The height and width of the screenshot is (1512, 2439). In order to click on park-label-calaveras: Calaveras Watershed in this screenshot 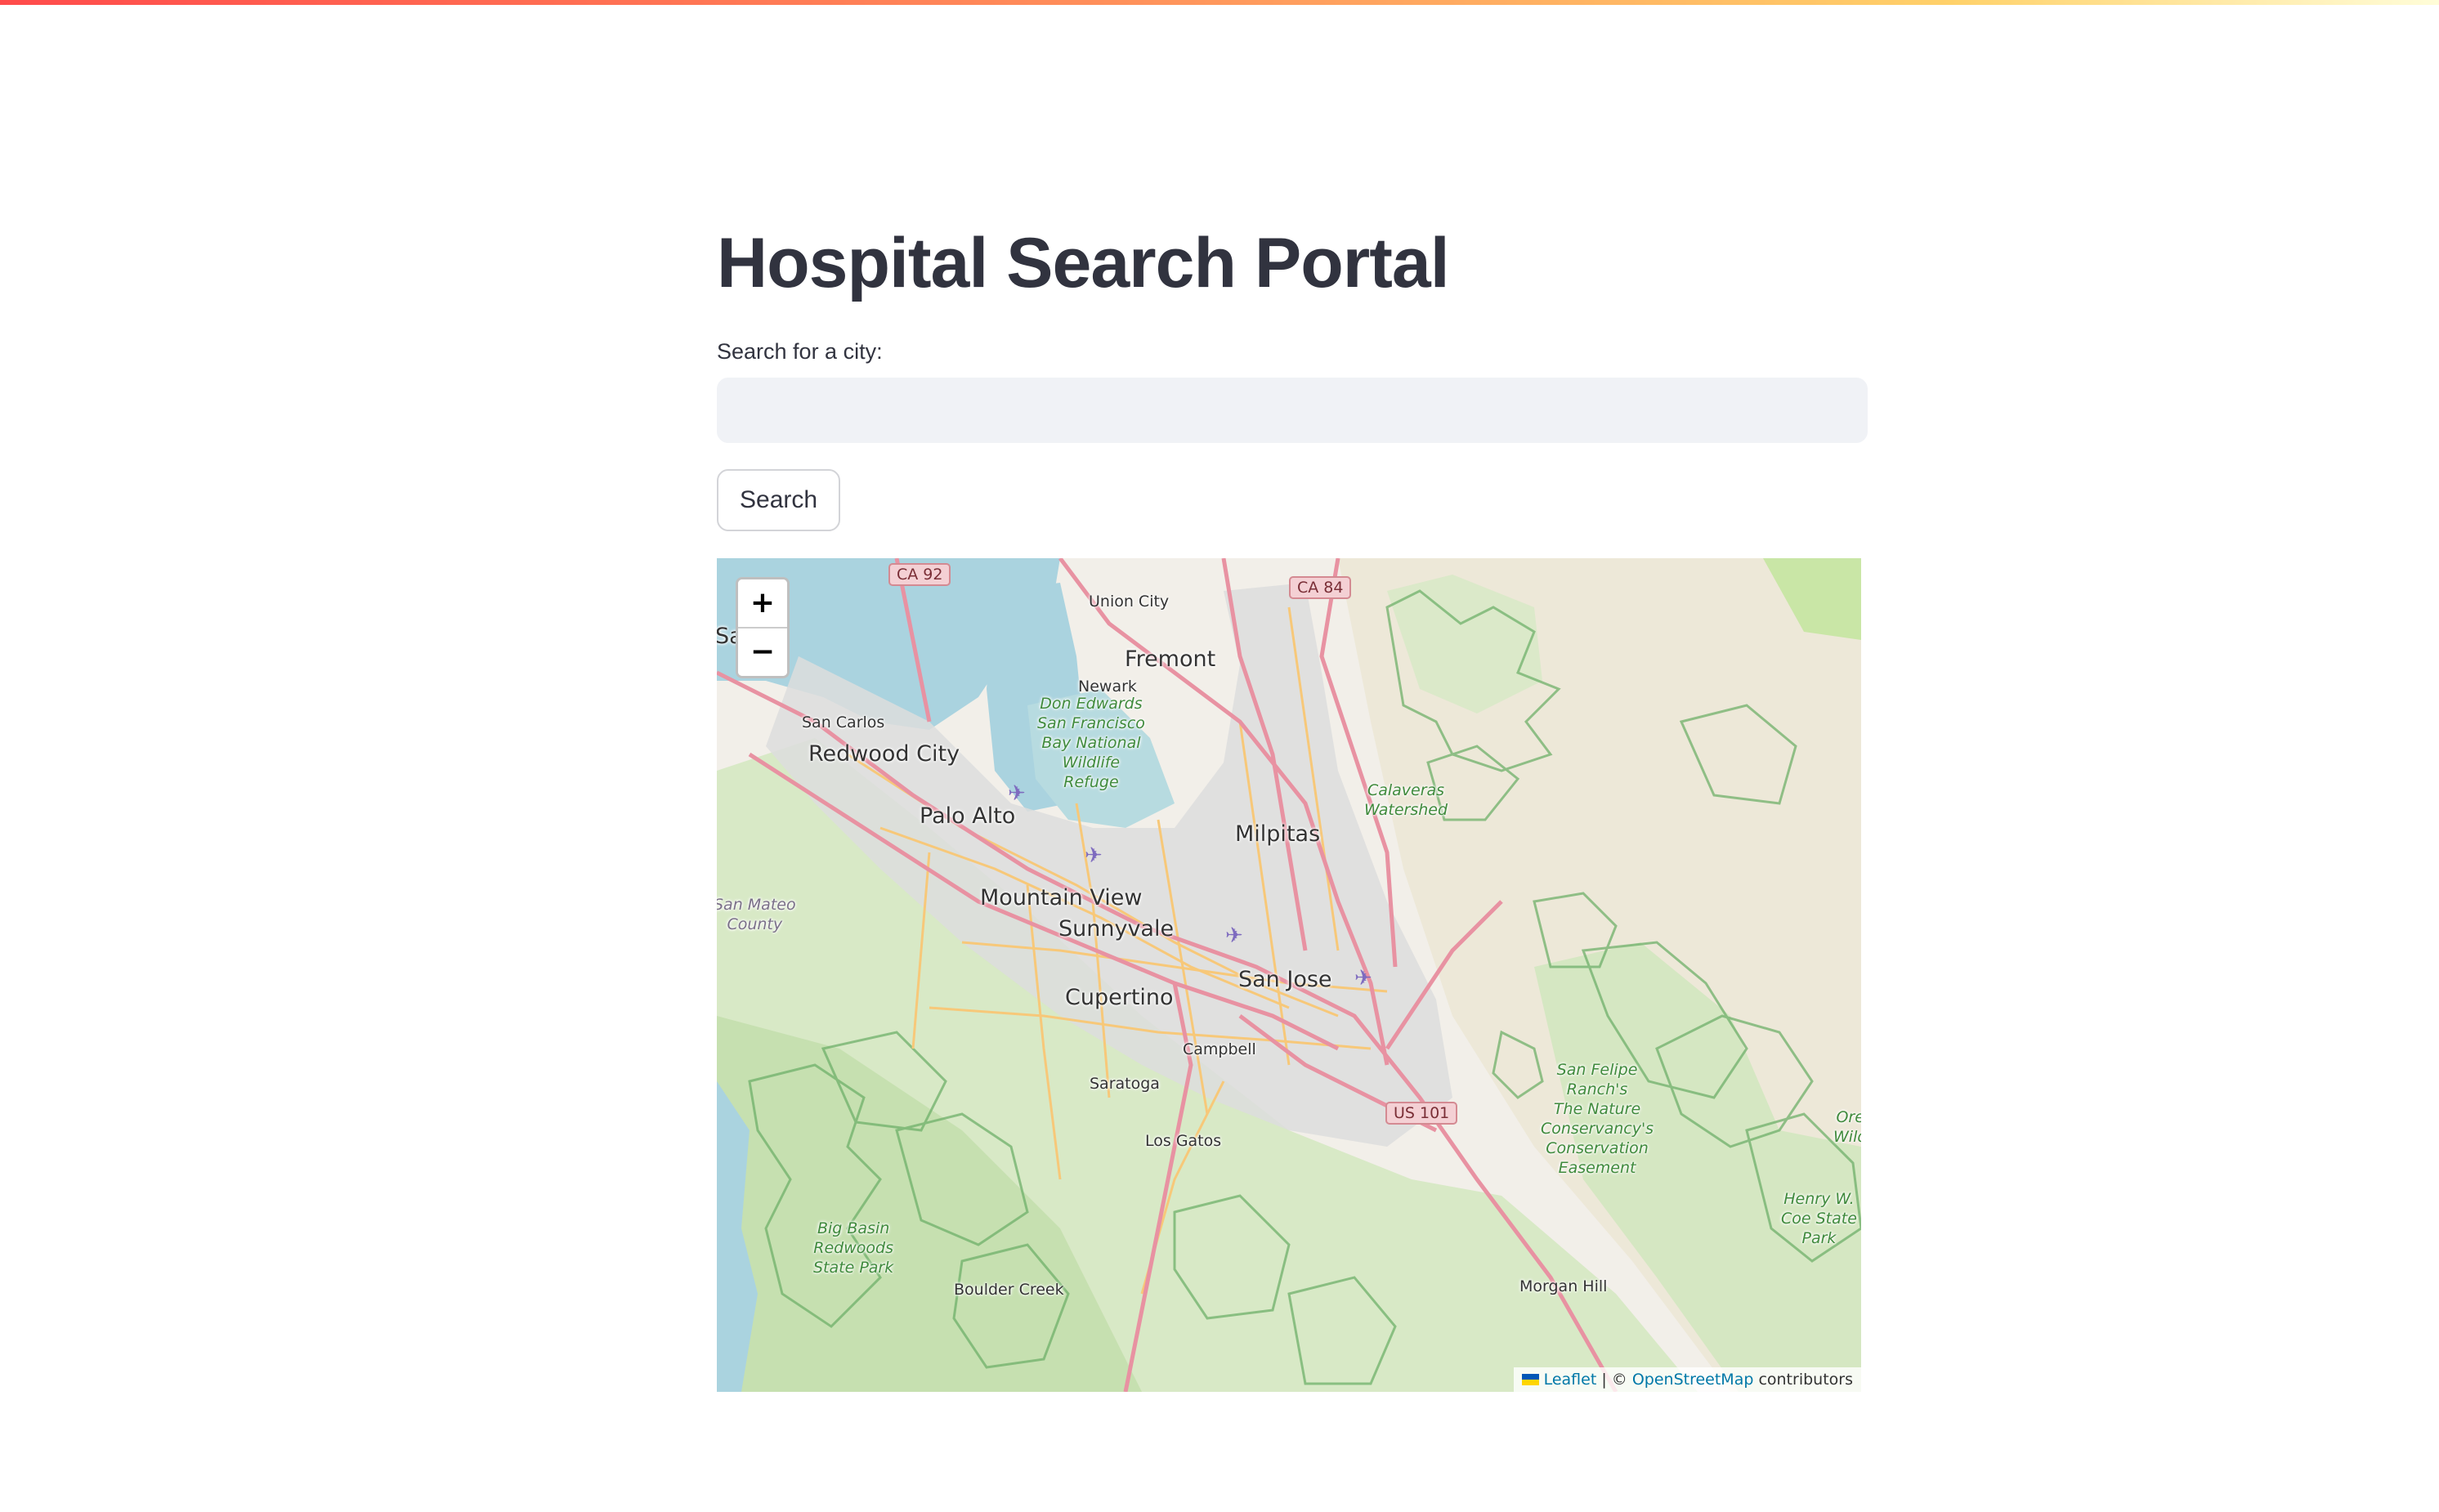, I will do `click(1406, 800)`.